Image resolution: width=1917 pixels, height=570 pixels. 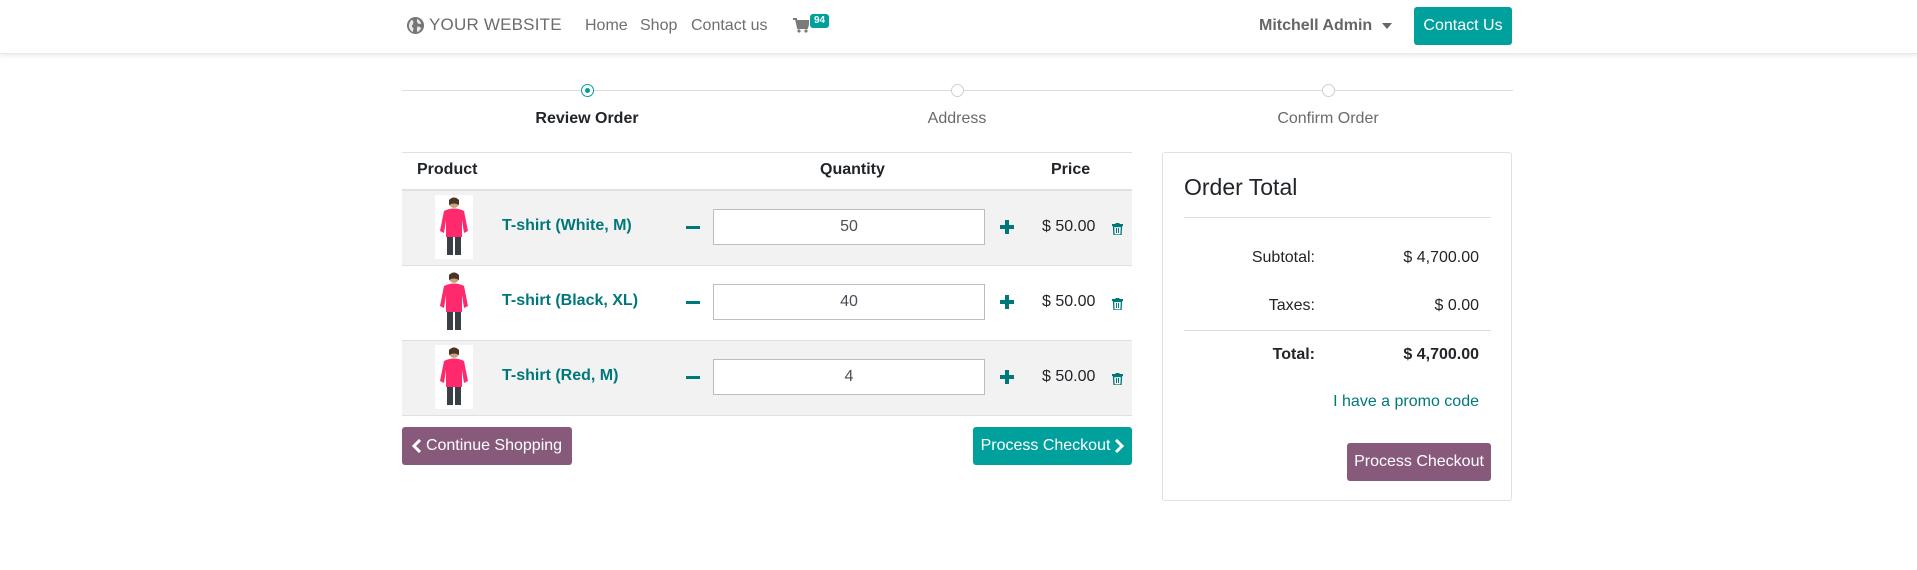 I want to click on taxes-value: $ 0.00, so click(x=1456, y=305).